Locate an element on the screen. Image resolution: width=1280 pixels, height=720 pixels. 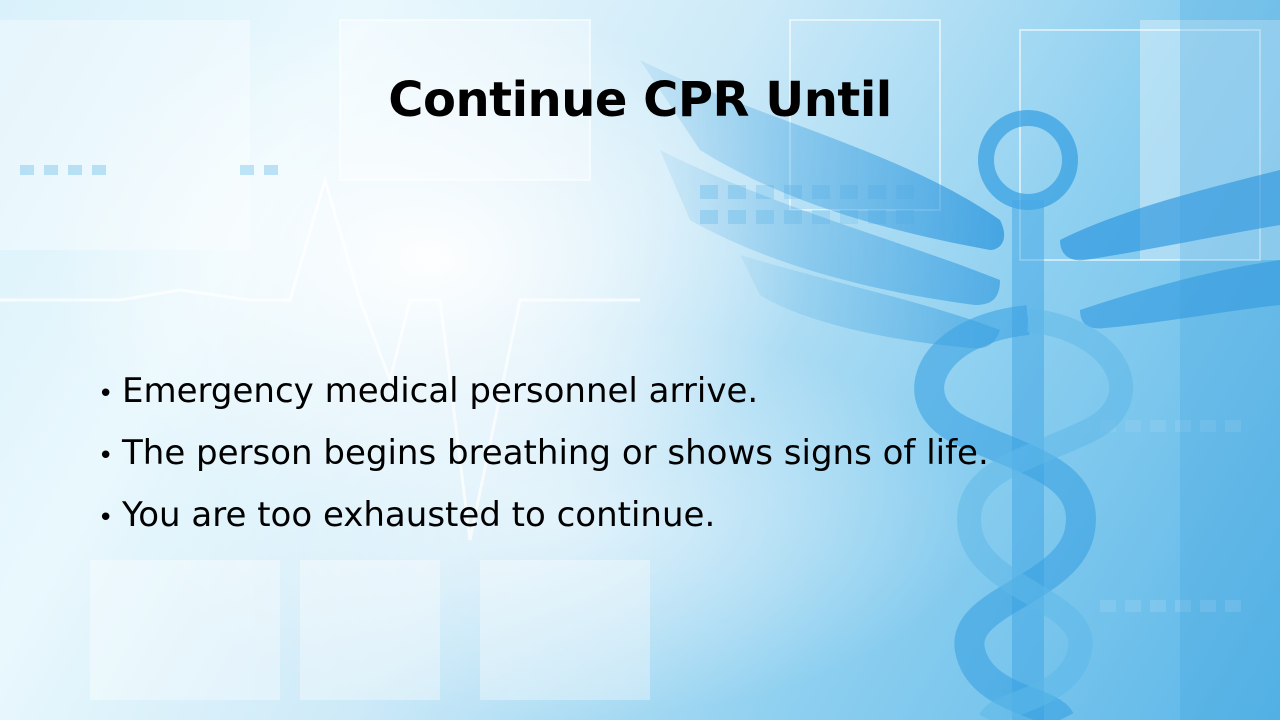
list-item: • You are too exhausted to continue. is located at coordinates (543, 517).